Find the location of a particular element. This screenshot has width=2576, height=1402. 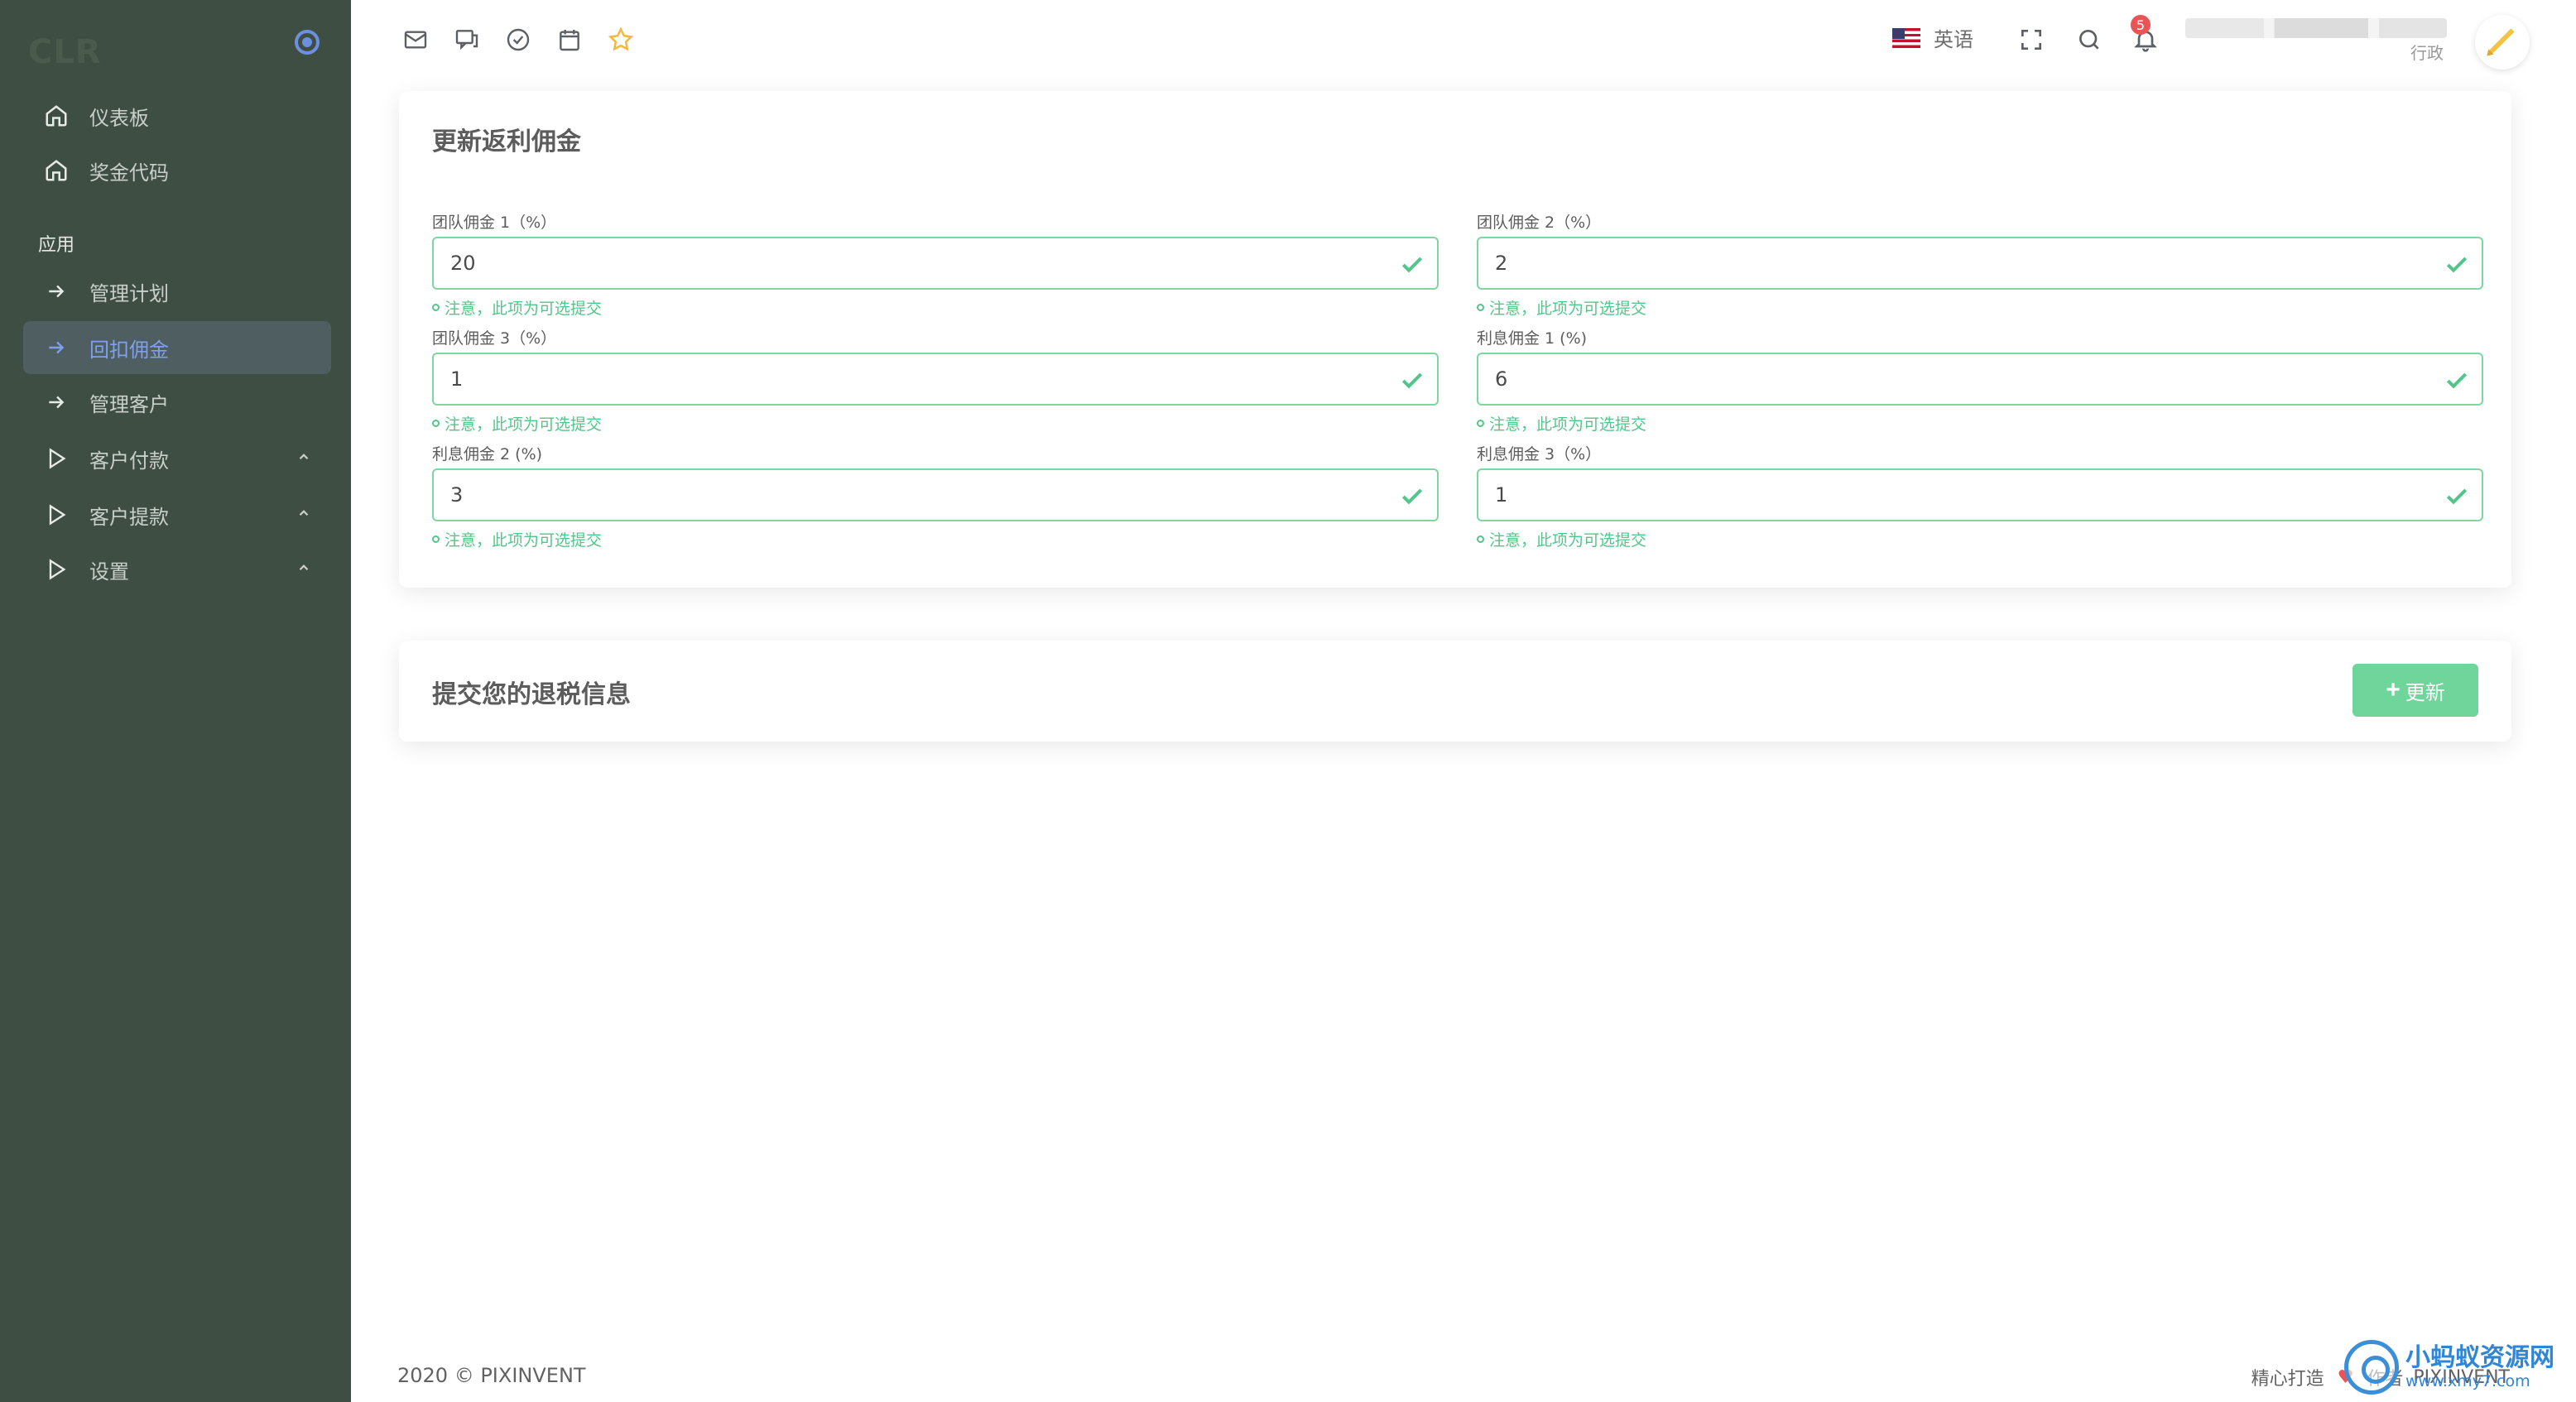

avatar is located at coordinates (2502, 42).